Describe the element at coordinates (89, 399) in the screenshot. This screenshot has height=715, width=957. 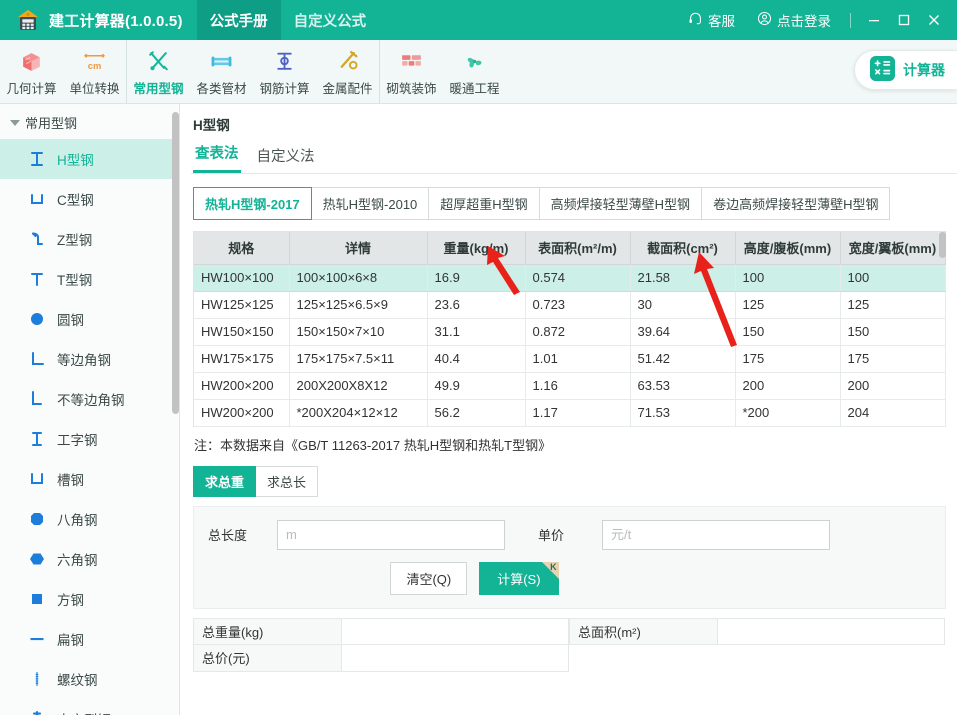
I see `sidebar-item-unequal-angle: 不等边角钢` at that location.